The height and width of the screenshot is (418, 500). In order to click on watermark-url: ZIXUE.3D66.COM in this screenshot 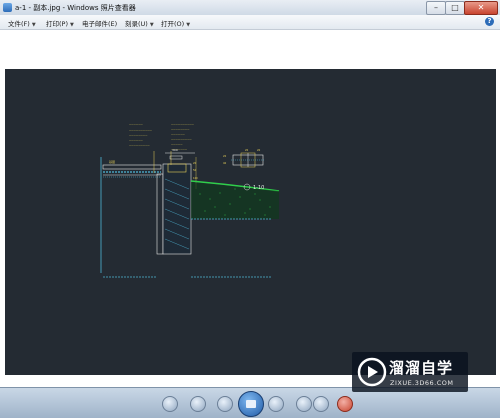, I will do `click(422, 383)`.